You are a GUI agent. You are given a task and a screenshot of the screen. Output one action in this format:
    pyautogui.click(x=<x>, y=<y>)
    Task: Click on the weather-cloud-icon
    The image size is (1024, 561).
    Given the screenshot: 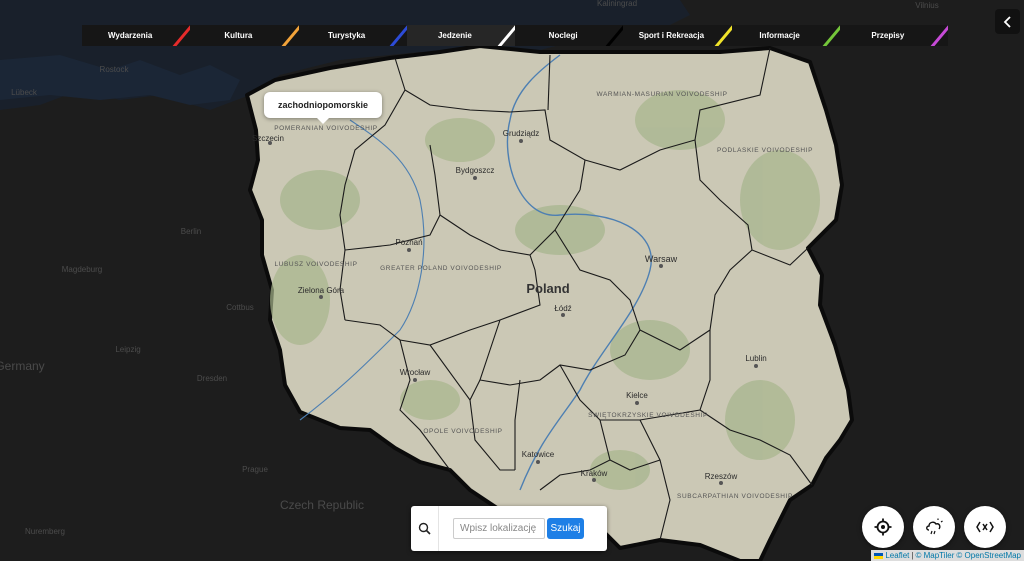 What is the action you would take?
    pyautogui.click(x=934, y=526)
    